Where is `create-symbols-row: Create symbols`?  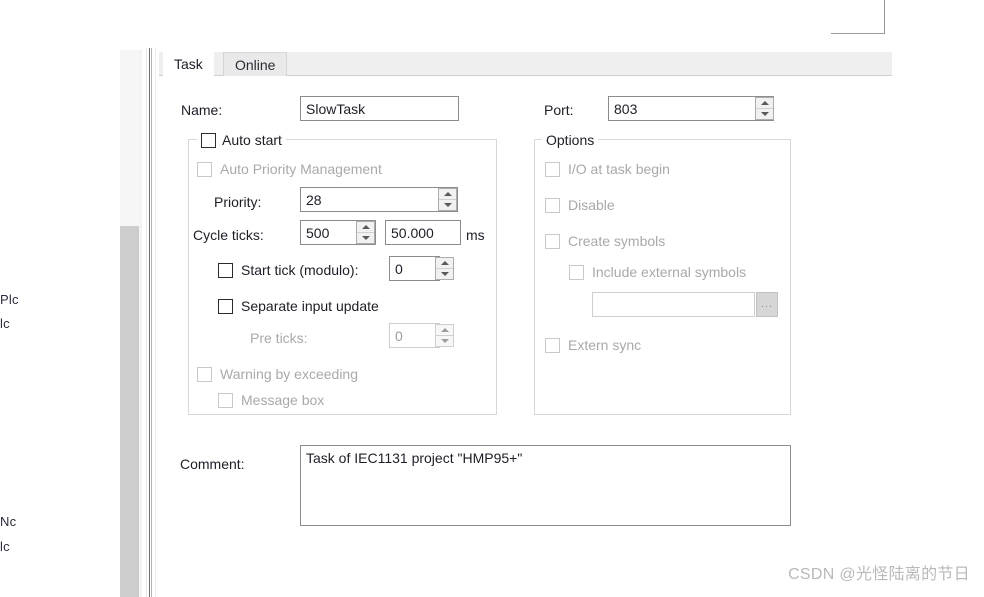 create-symbols-row: Create symbols is located at coordinates (605, 241).